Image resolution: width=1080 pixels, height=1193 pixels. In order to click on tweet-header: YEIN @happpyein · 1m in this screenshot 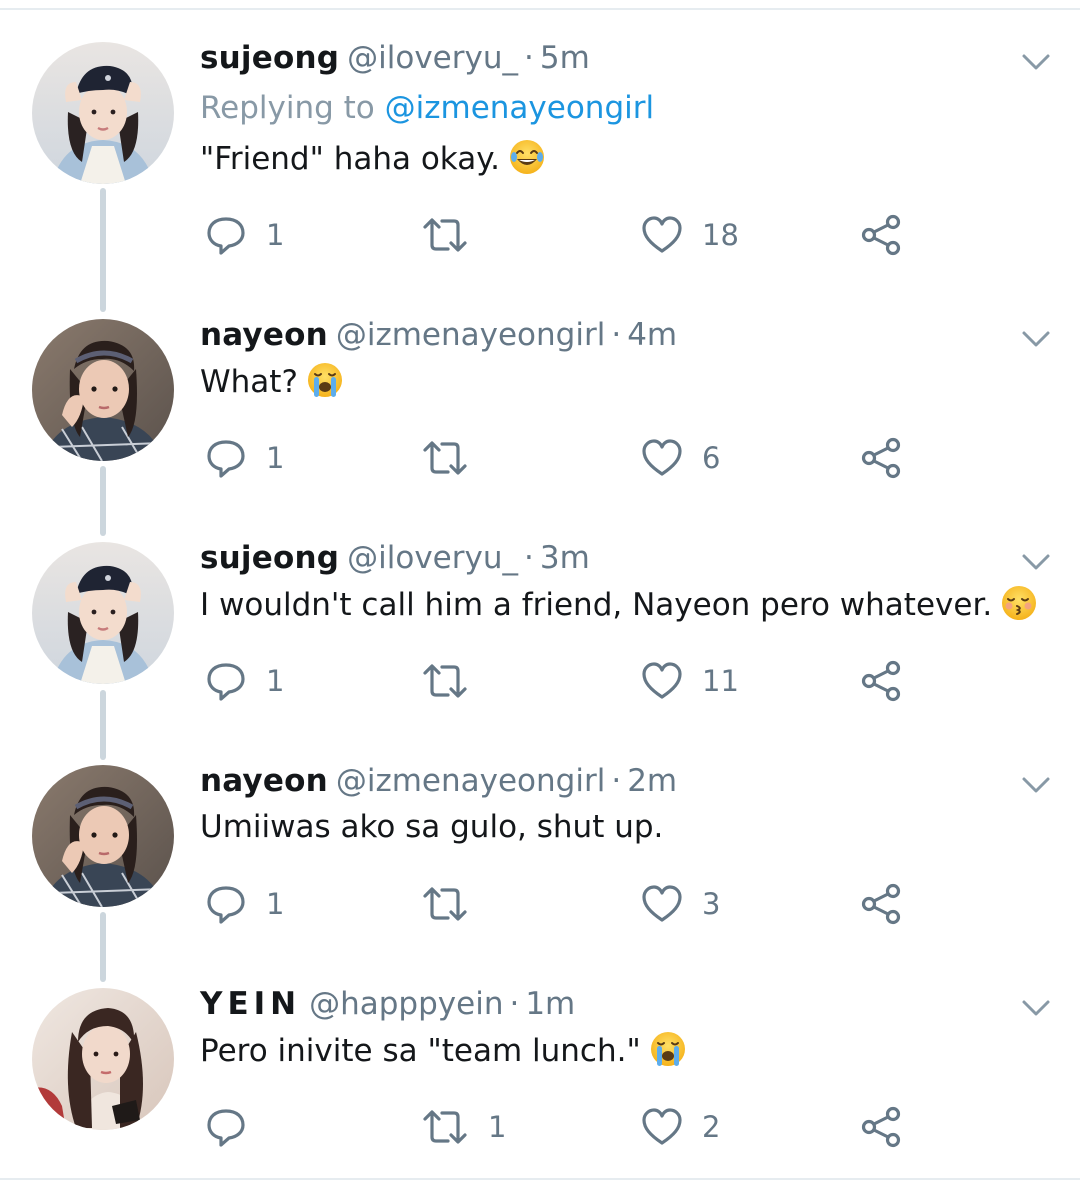, I will do `click(387, 1004)`.